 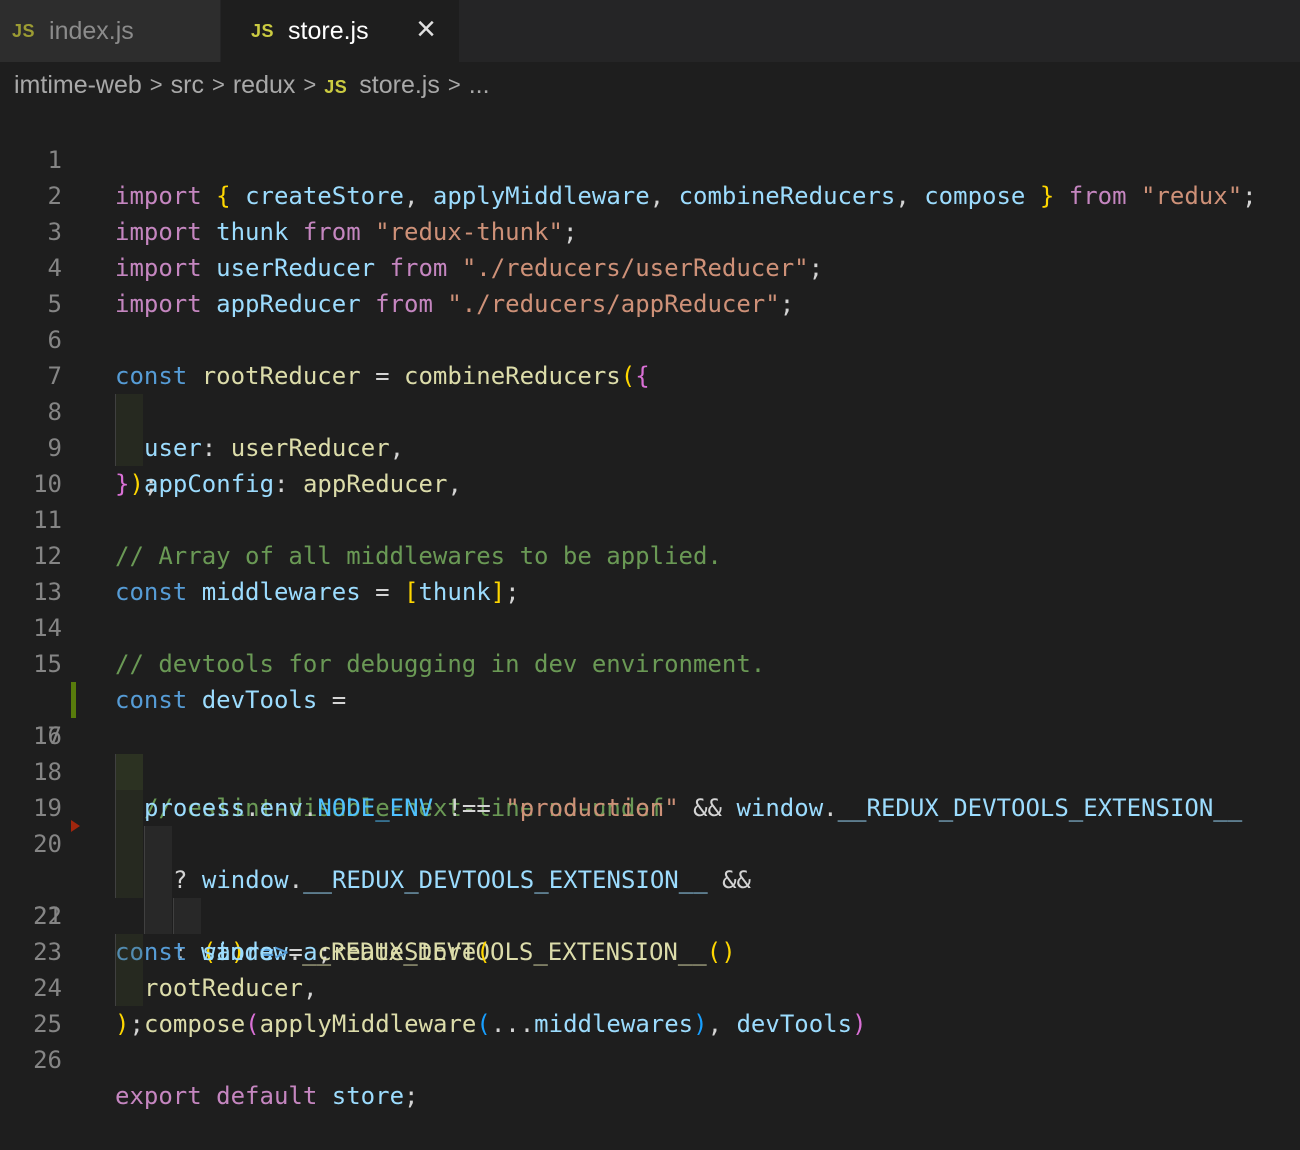 What do you see at coordinates (264, 85) in the screenshot?
I see `breadcrumb-item-redux: redux` at bounding box center [264, 85].